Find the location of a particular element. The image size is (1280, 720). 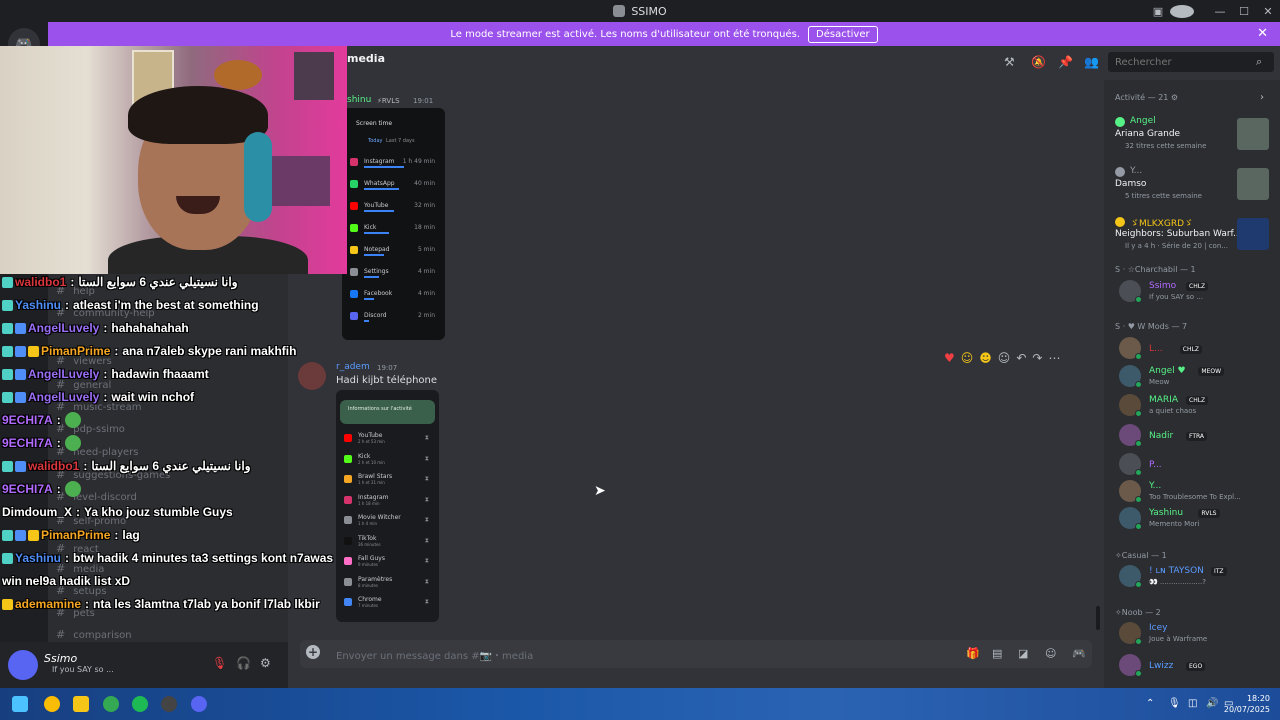

mouse-cursor-icon: ➤ is located at coordinates (600, 491).